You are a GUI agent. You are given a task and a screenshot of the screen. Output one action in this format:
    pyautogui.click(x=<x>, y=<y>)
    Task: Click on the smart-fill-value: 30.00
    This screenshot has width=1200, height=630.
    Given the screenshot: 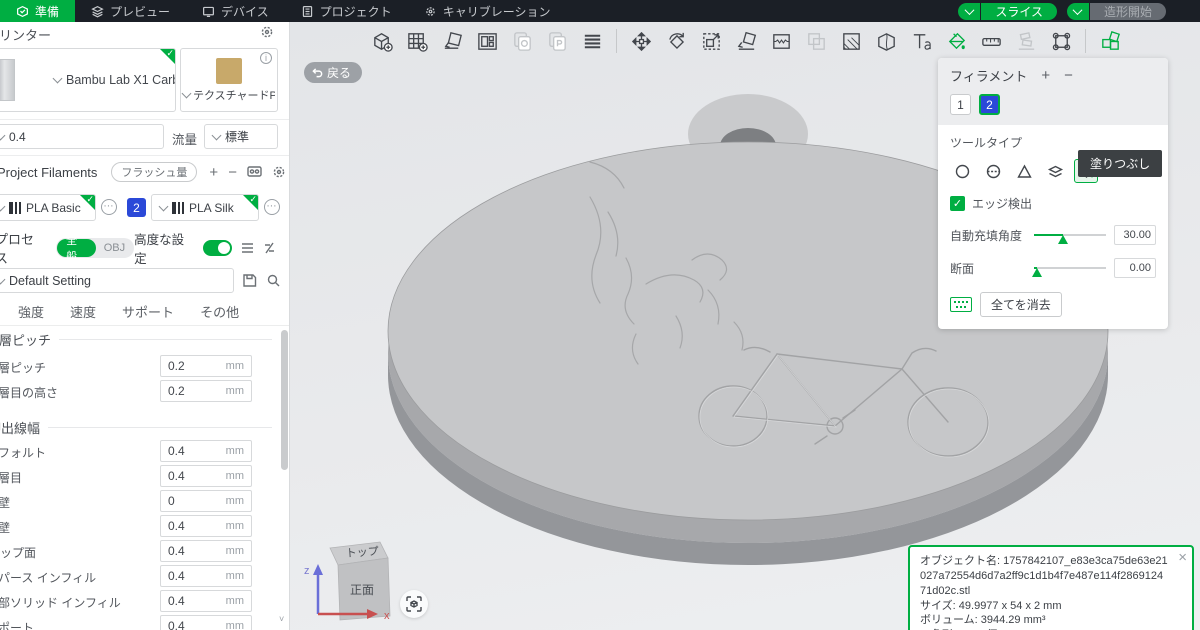 What is the action you would take?
    pyautogui.click(x=1135, y=235)
    